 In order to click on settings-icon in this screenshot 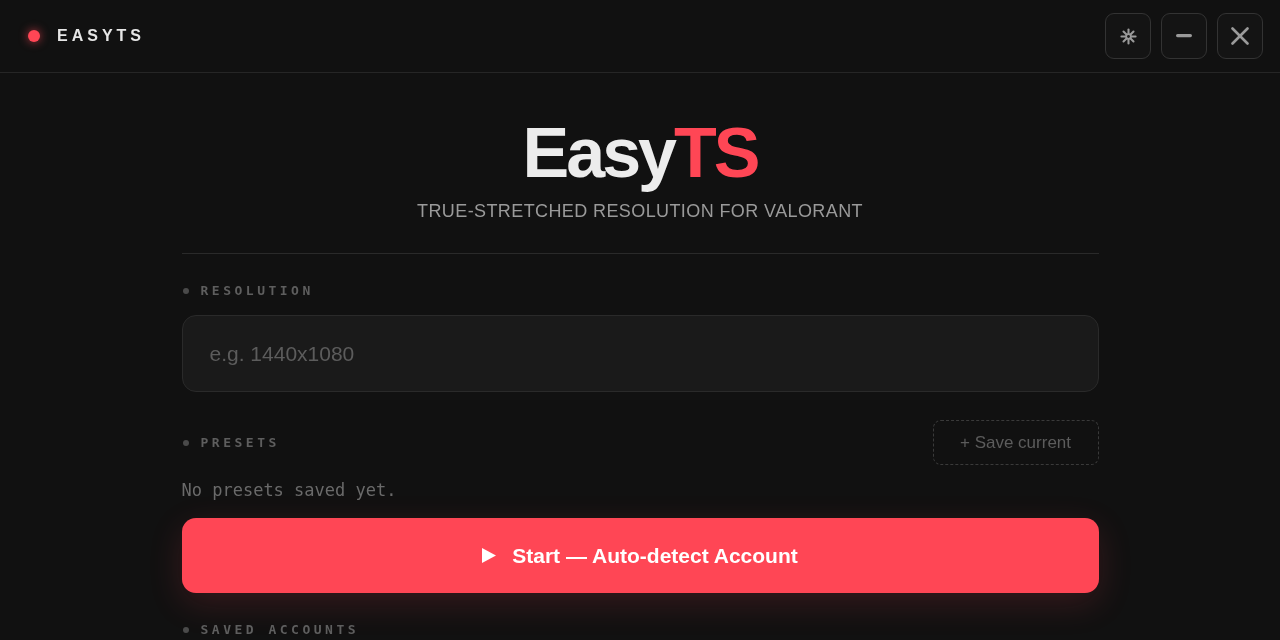, I will do `click(1128, 36)`.